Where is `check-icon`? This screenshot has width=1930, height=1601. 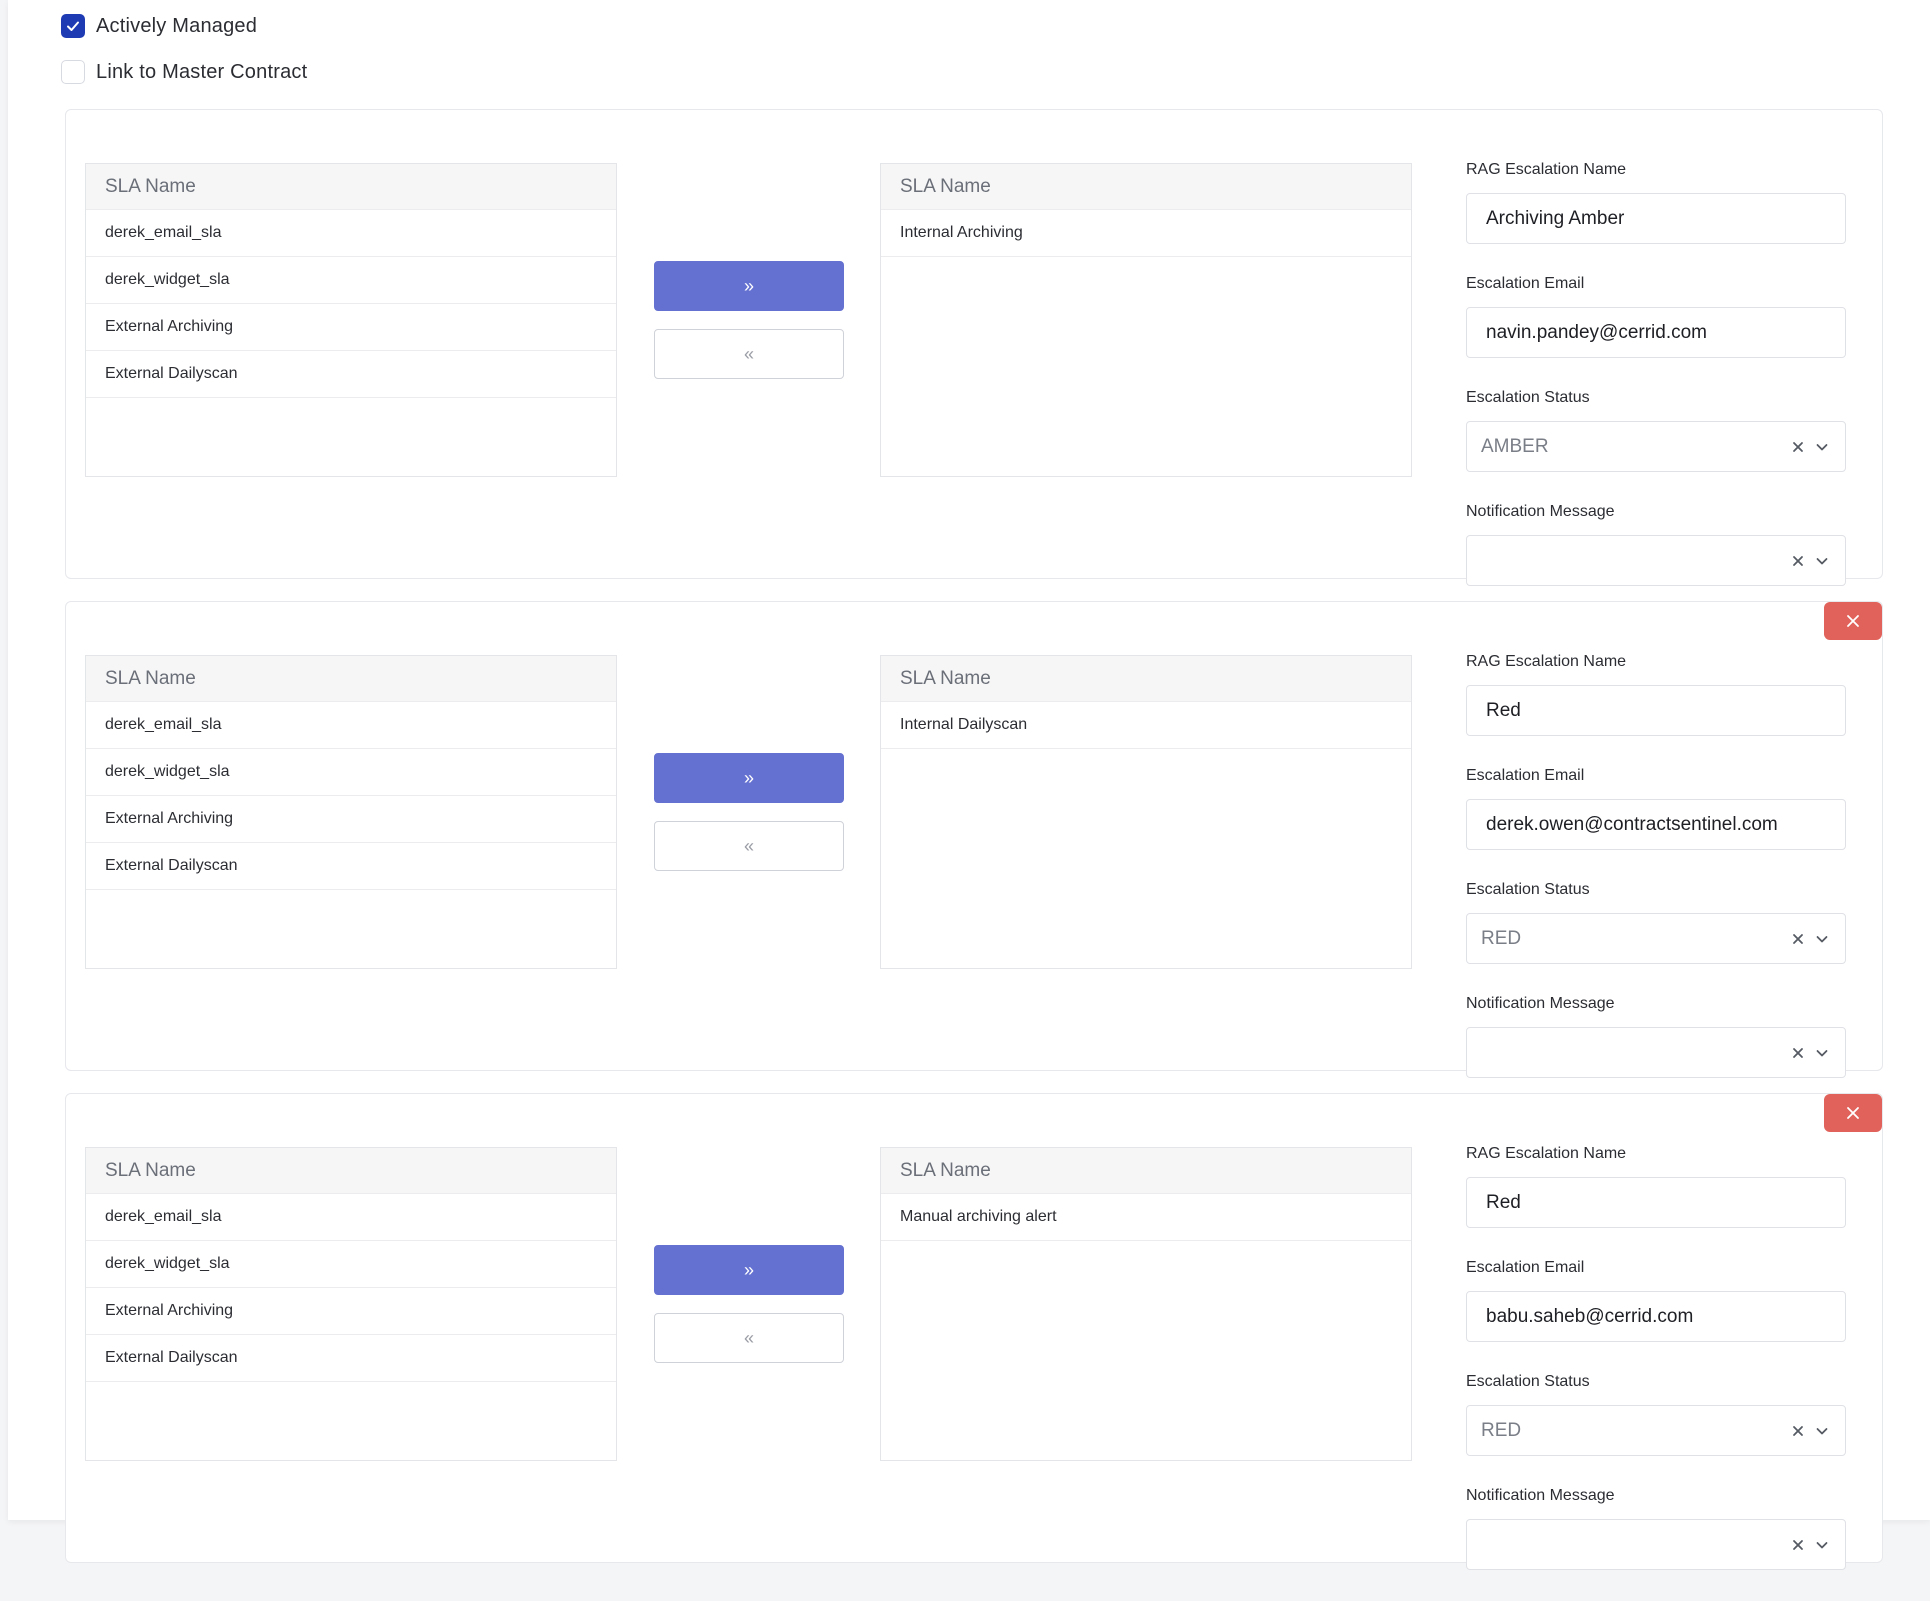
check-icon is located at coordinates (73, 26).